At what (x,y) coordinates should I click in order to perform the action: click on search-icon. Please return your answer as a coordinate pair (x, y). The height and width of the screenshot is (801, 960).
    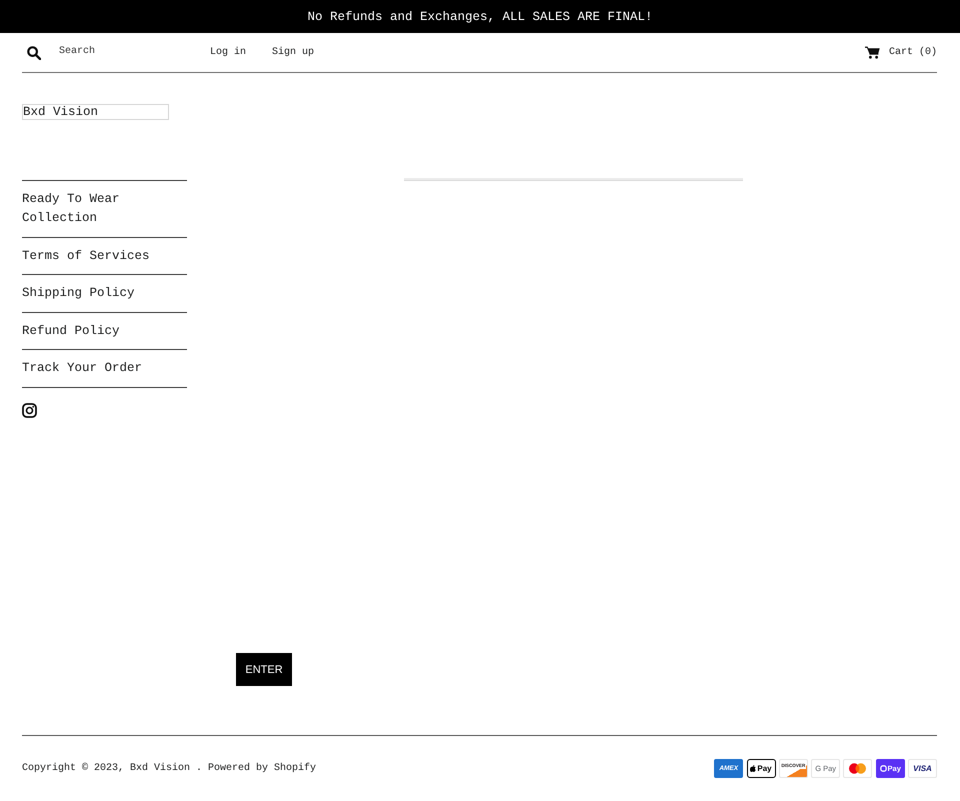
    Looking at the image, I should click on (34, 53).